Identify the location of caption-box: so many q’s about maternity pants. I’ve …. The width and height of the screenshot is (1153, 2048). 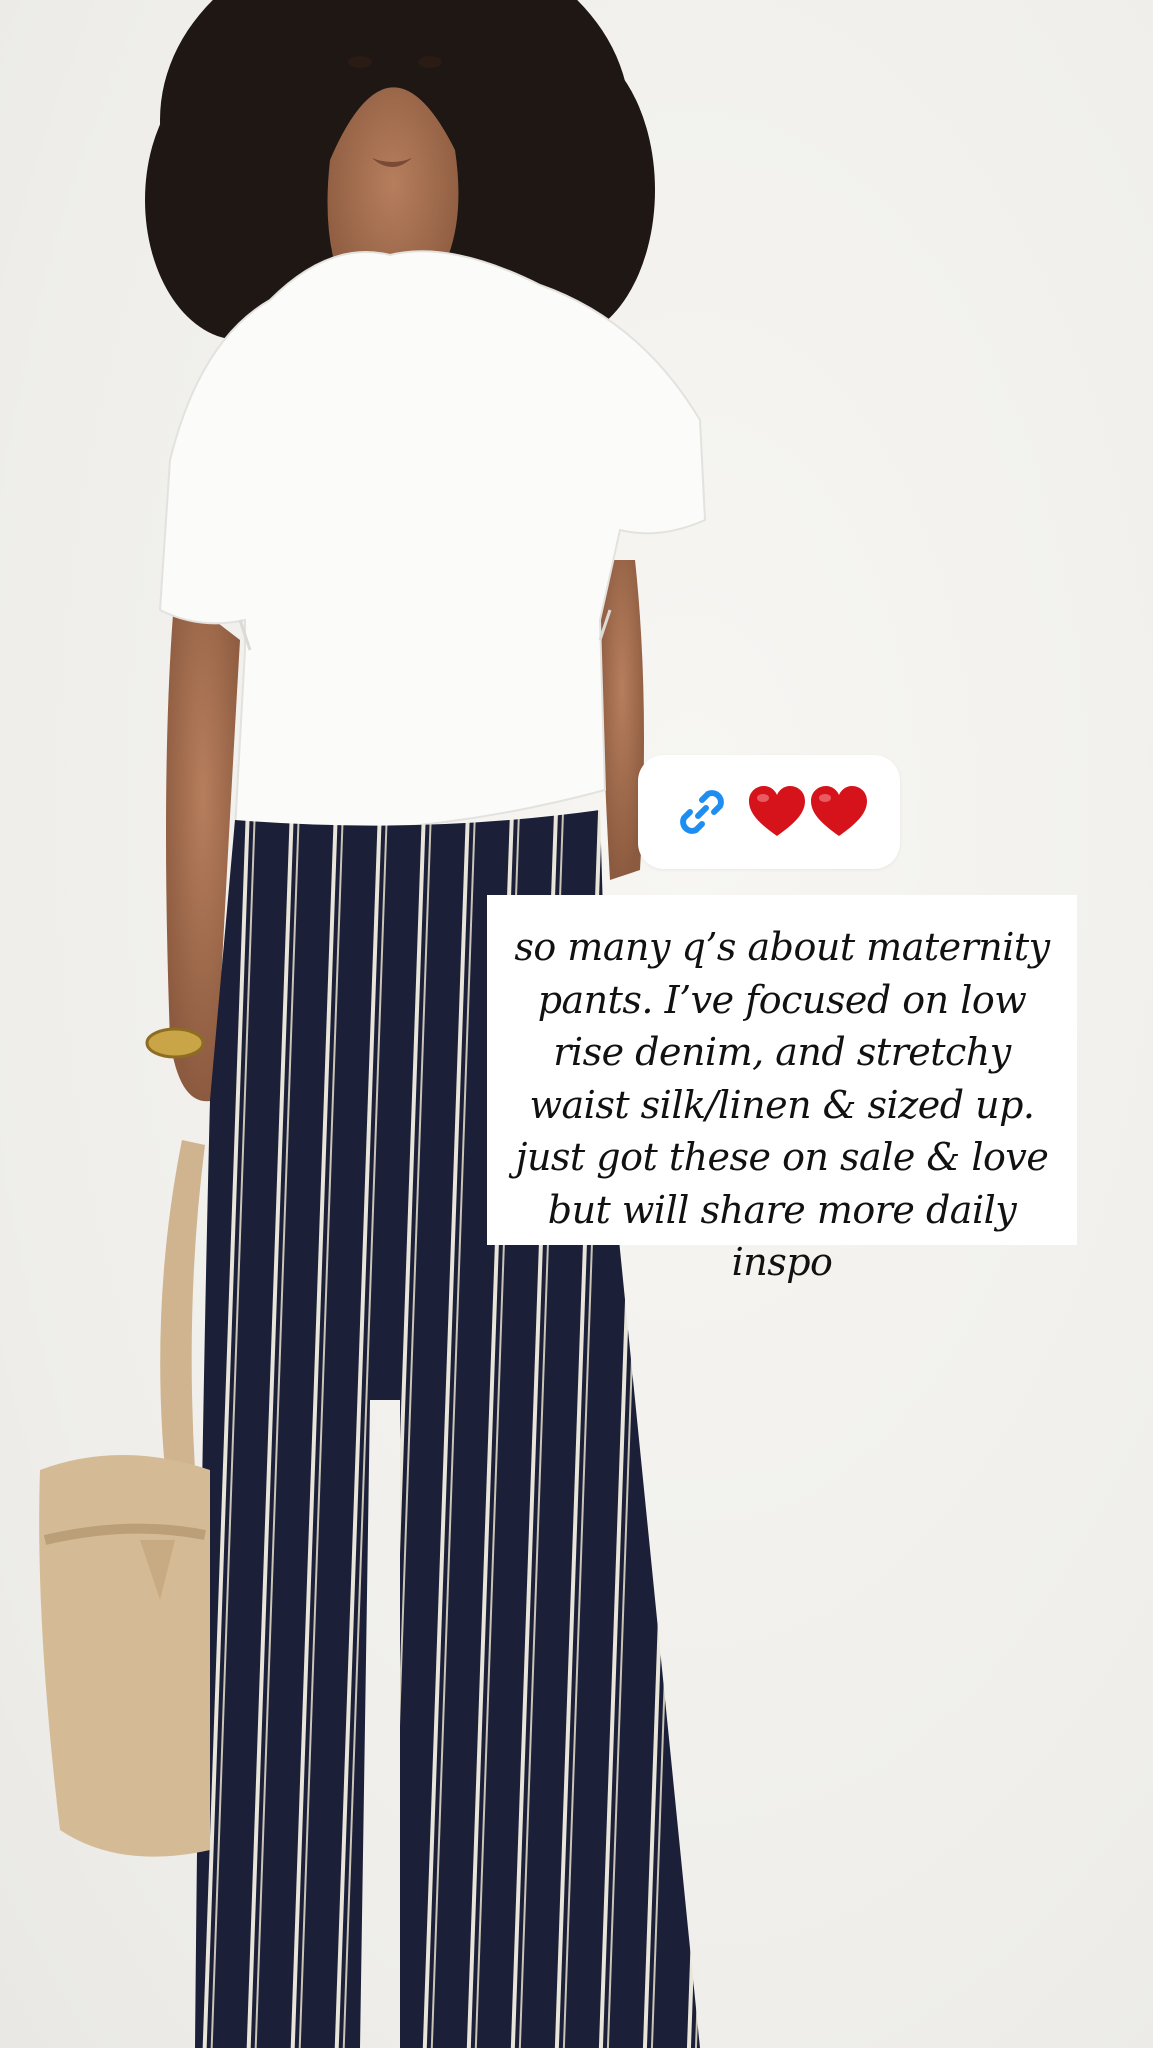
(782, 1089).